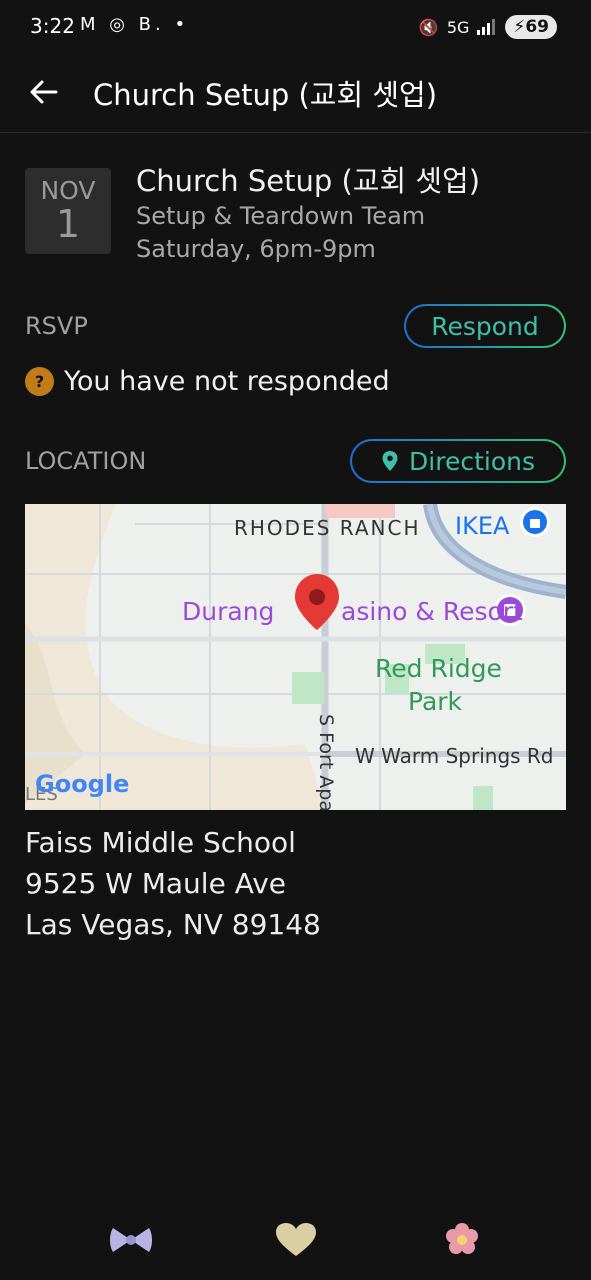  Describe the element at coordinates (462, 1238) in the screenshot. I see `flower-icon` at that location.